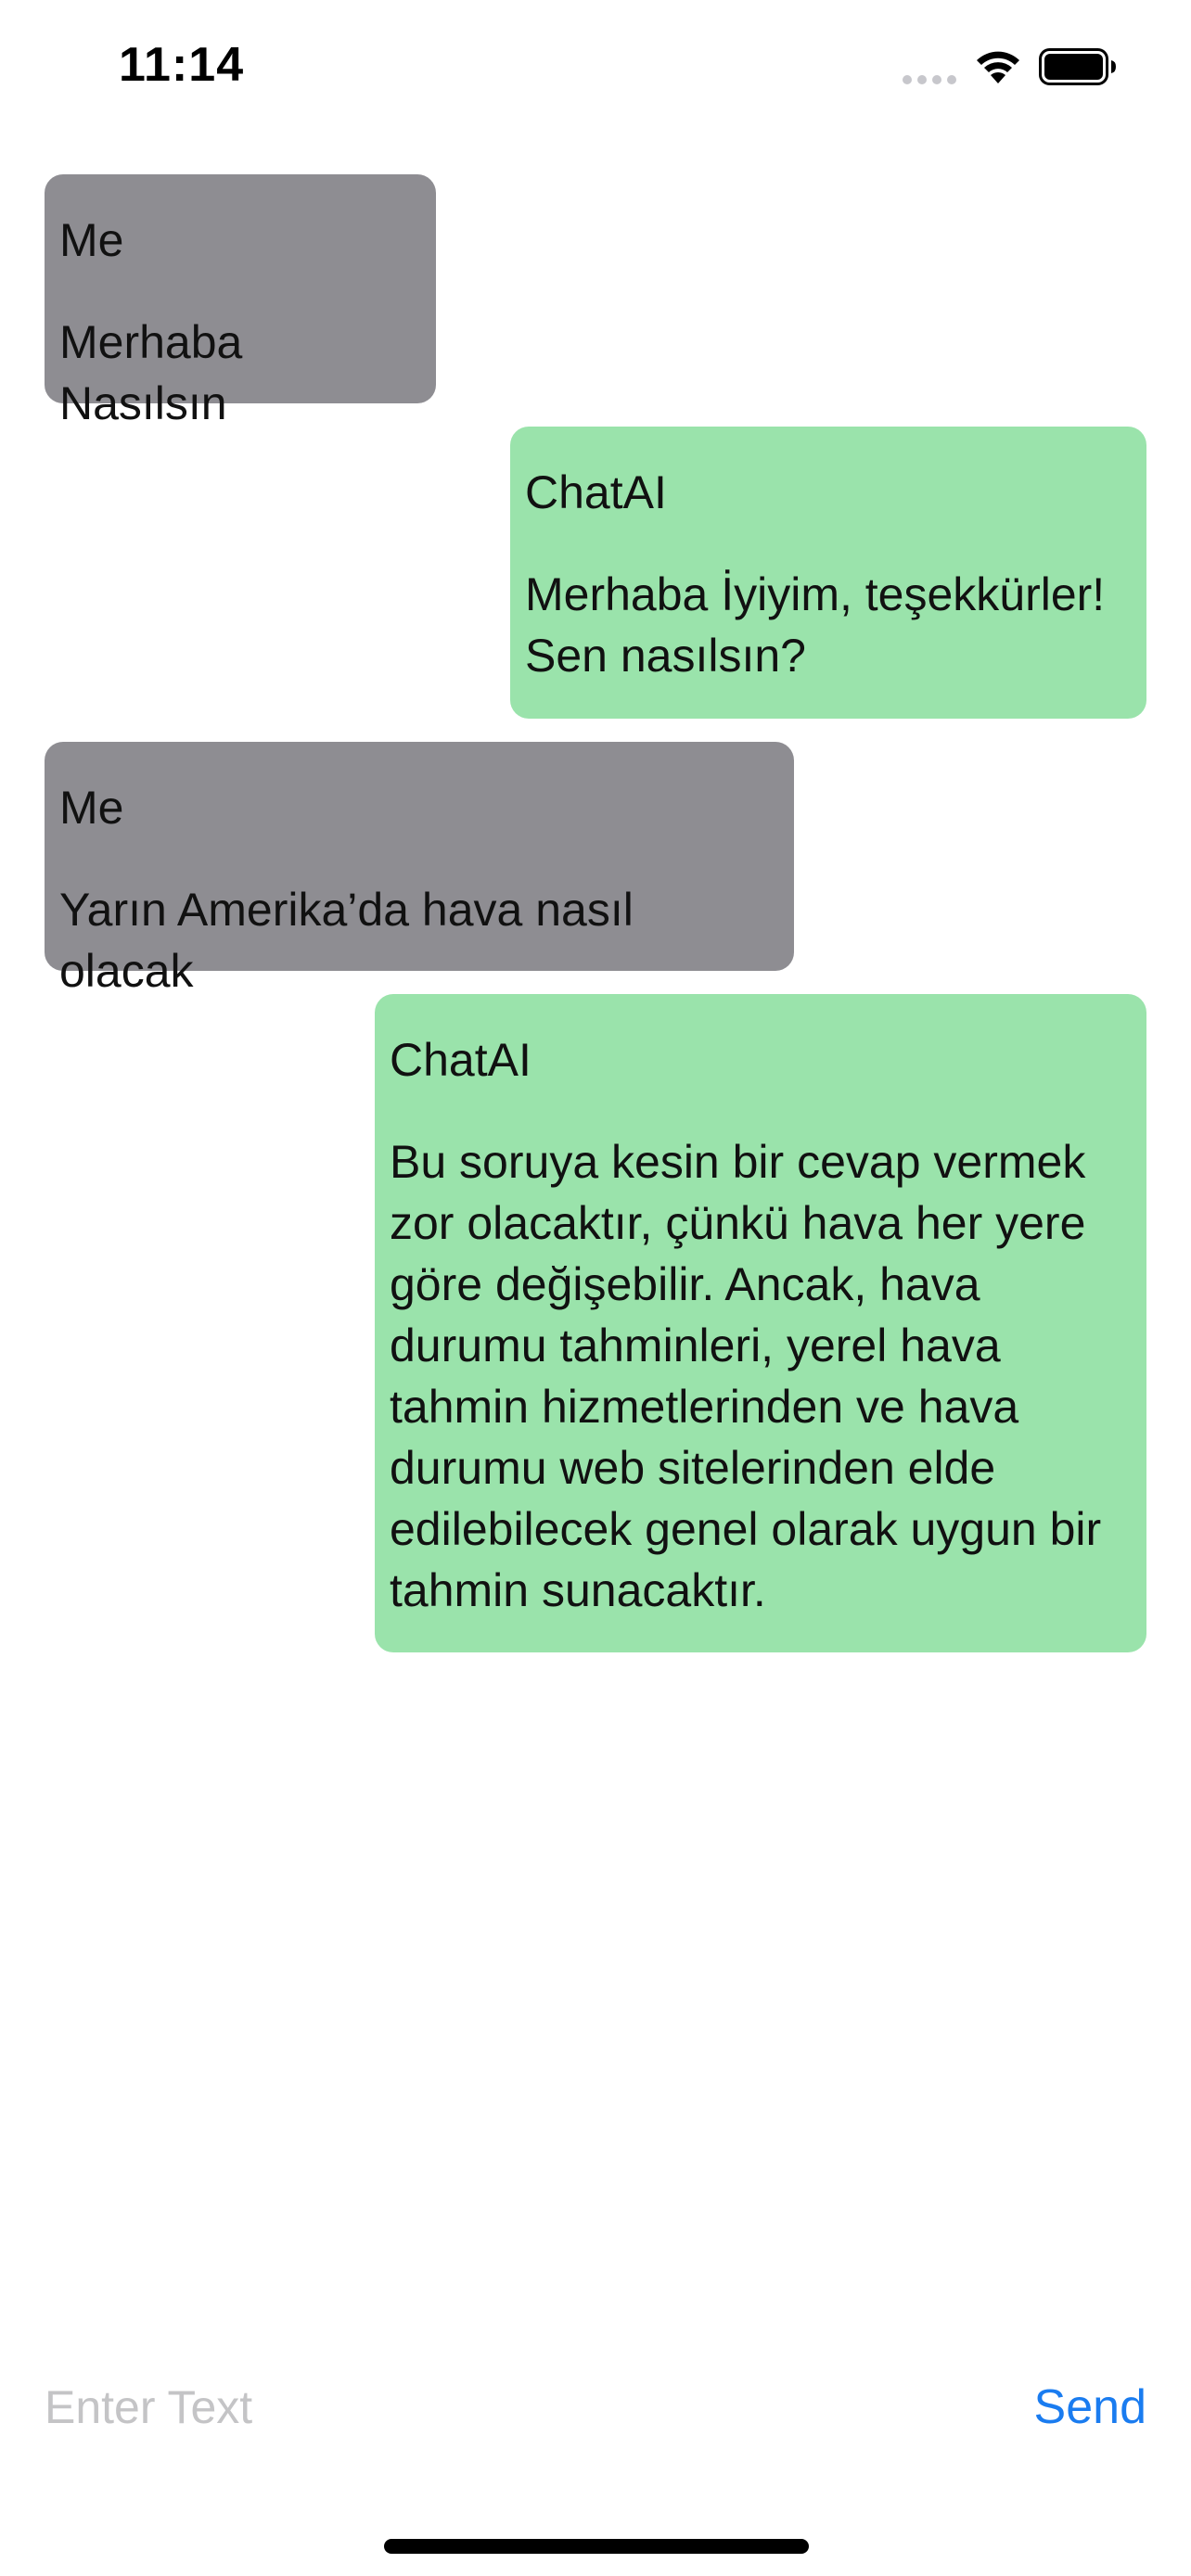  I want to click on message-bubble-user: Me Yarın Amerika’da hava nasıl olacak, so click(419, 870).